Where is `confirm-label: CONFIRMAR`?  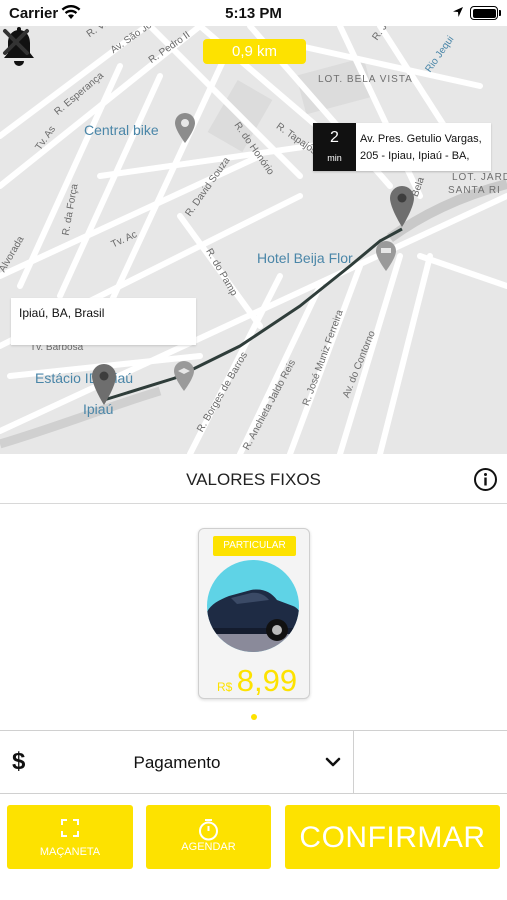 confirm-label: CONFIRMAR is located at coordinates (392, 837).